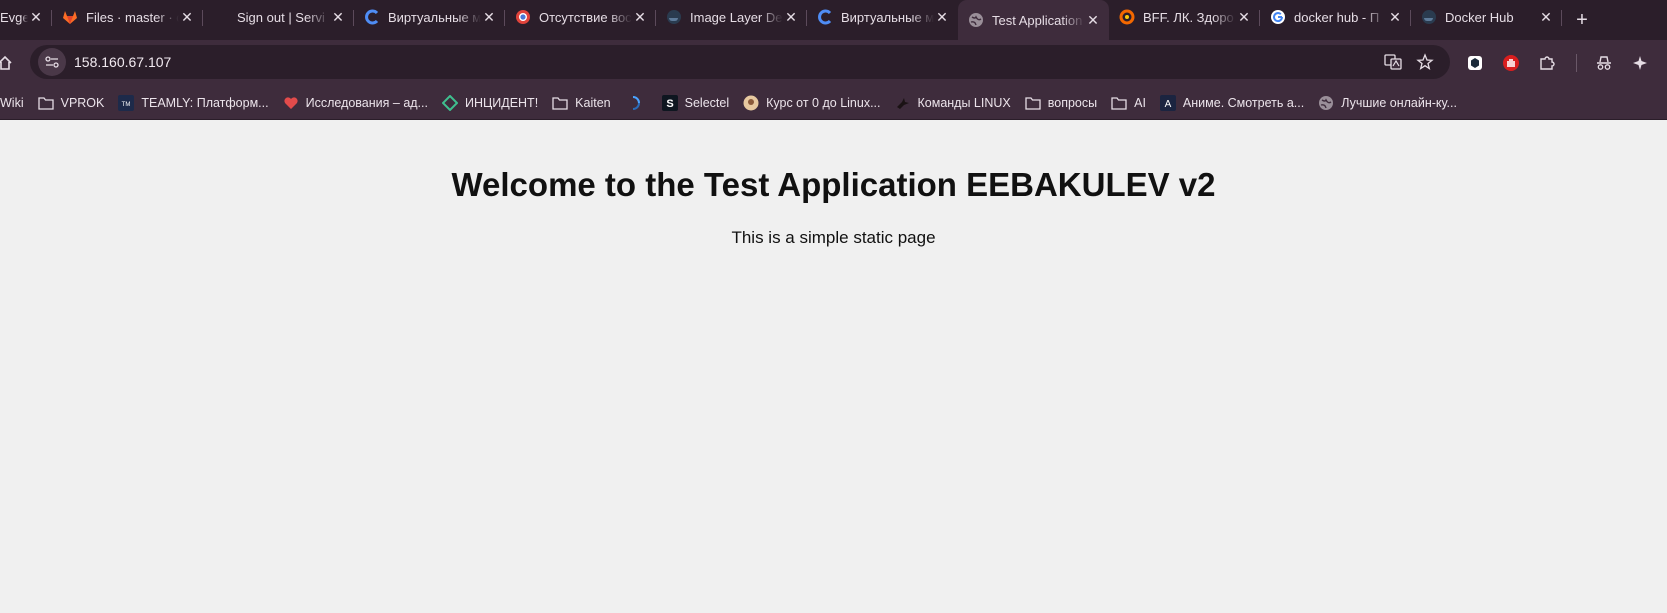  I want to click on svg-text: S, so click(669, 104).